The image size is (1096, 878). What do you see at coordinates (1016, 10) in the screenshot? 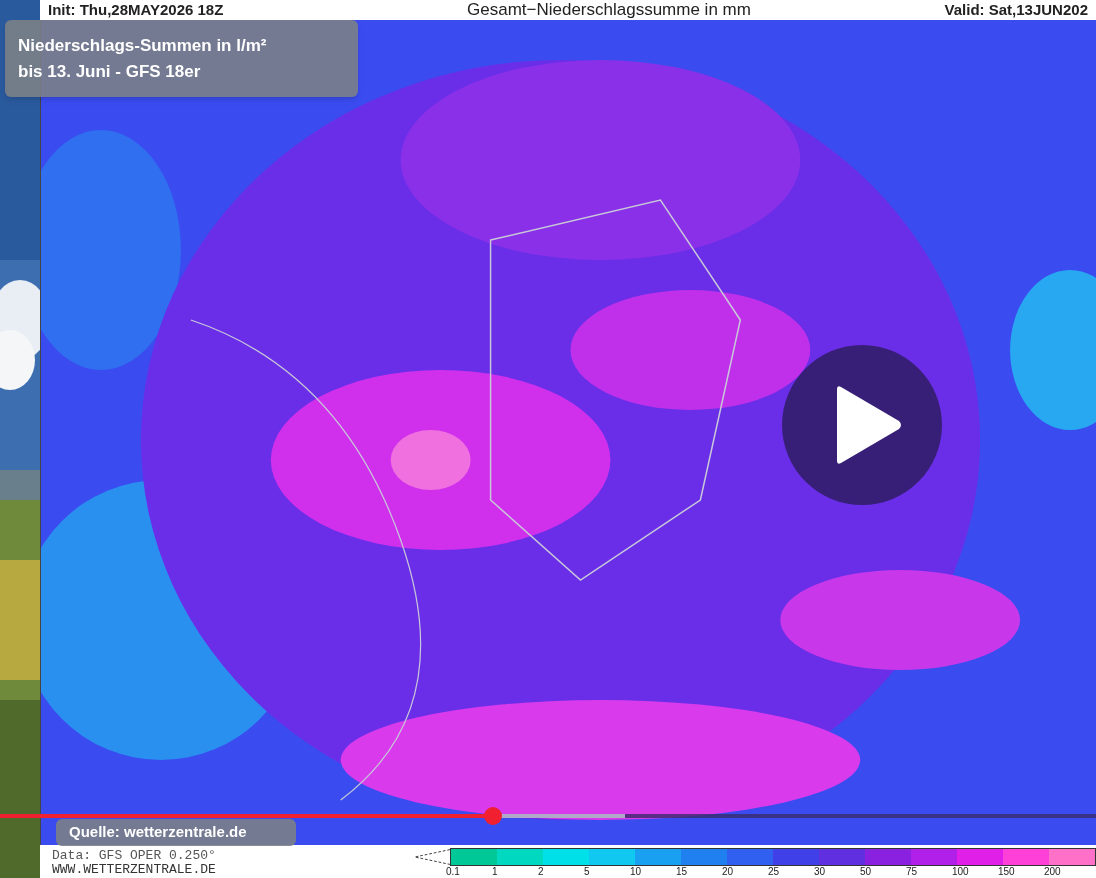
I see `valid-time: Valid: Sat,13JUN202` at bounding box center [1016, 10].